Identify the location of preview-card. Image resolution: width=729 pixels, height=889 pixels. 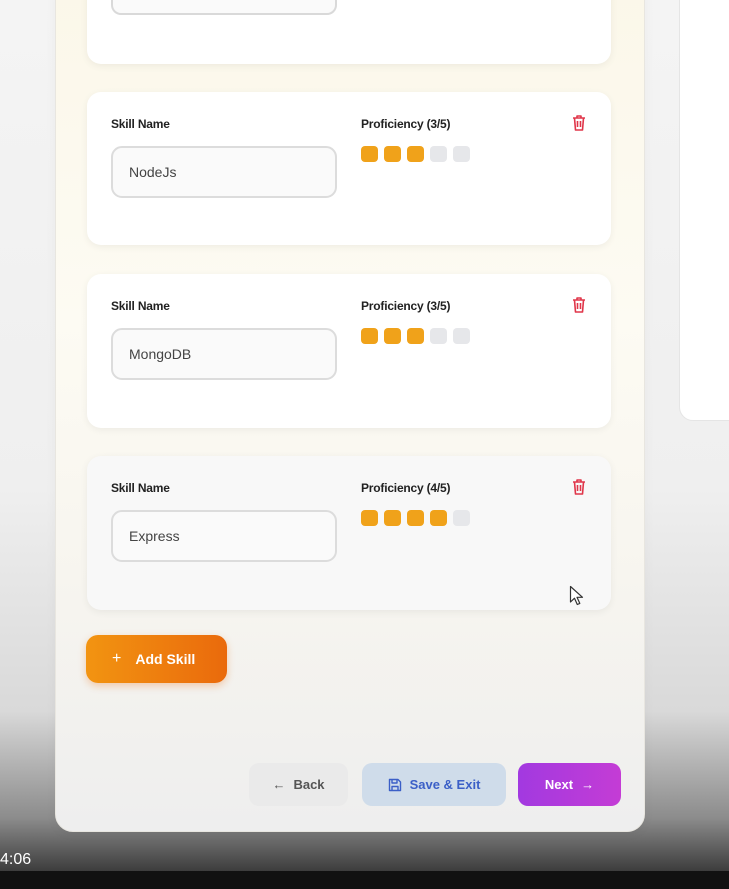
(704, 210).